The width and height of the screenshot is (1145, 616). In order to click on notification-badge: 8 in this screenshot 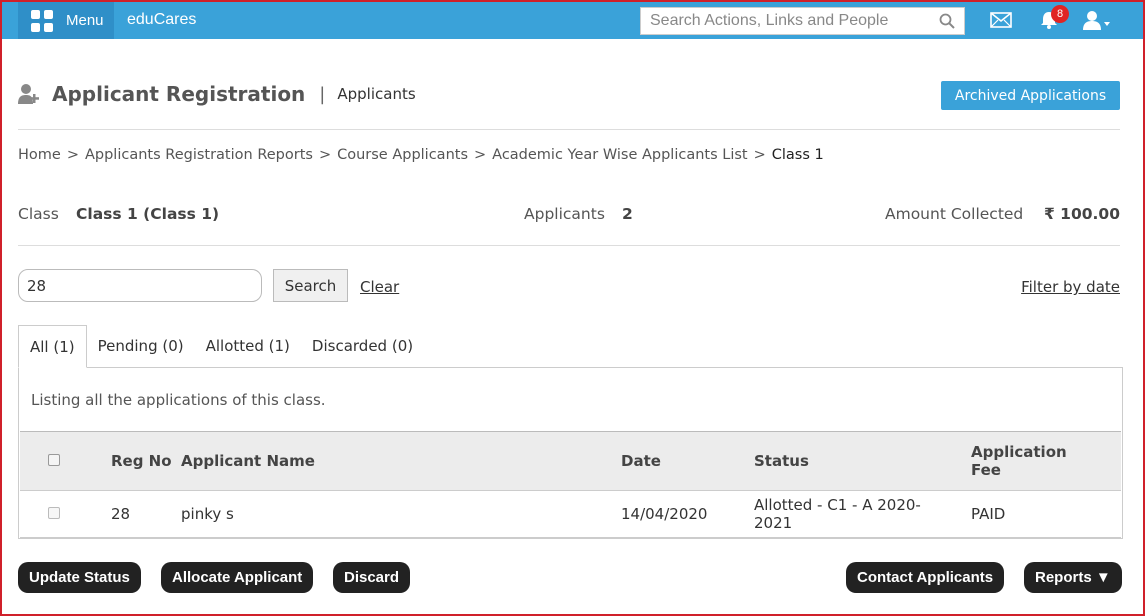, I will do `click(1060, 14)`.